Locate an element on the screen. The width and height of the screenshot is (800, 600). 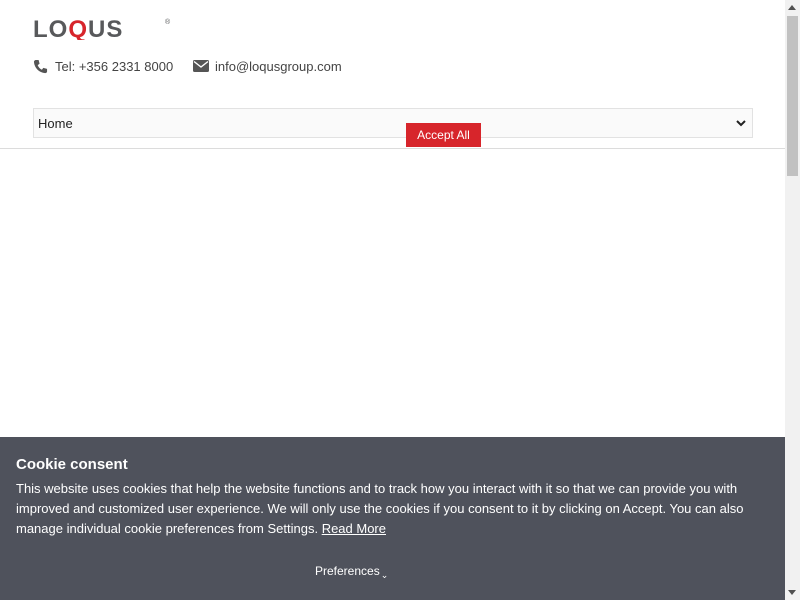
navigation-select-value: Home is located at coordinates (55, 123).